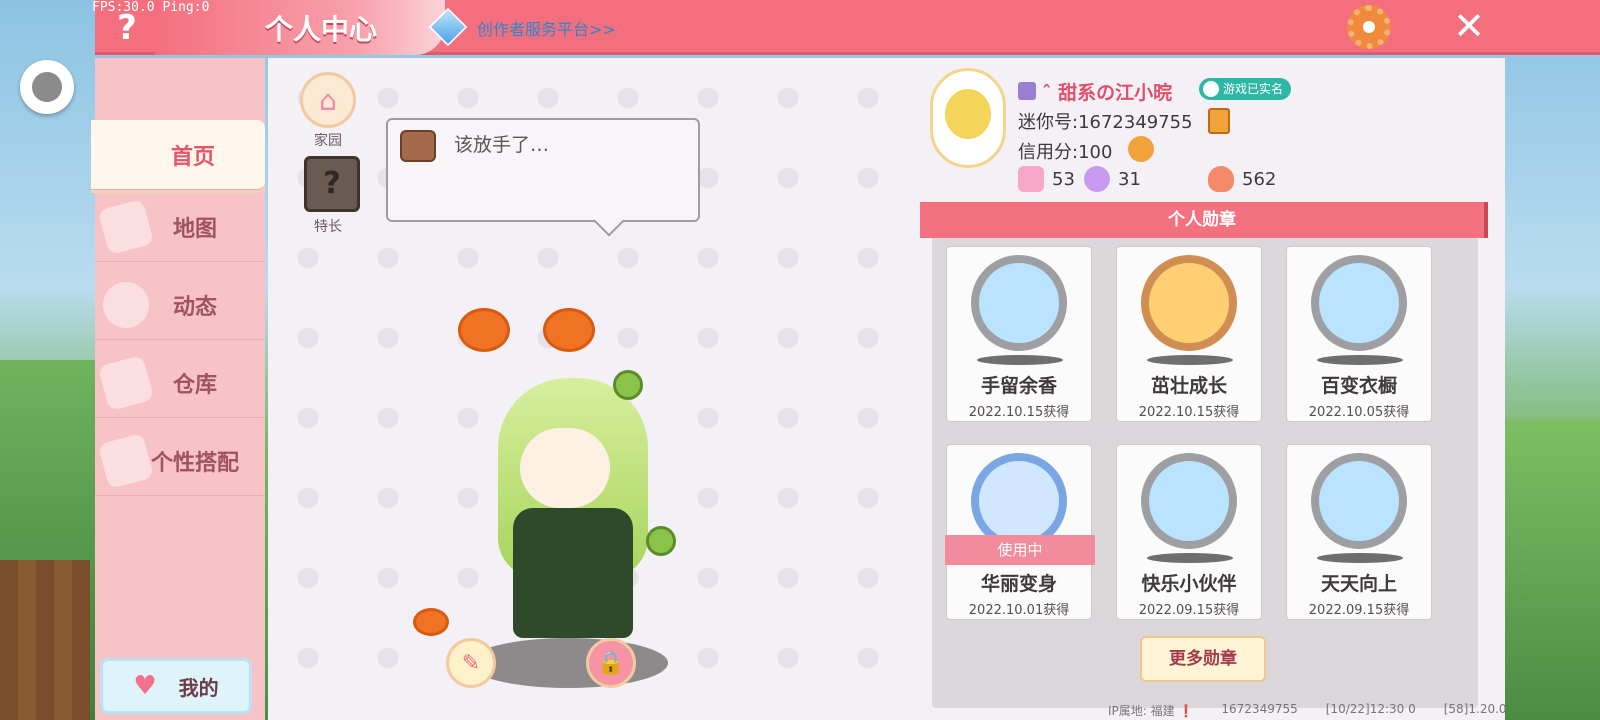 This screenshot has width=1600, height=720. I want to click on house-icon: ⌂, so click(328, 100).